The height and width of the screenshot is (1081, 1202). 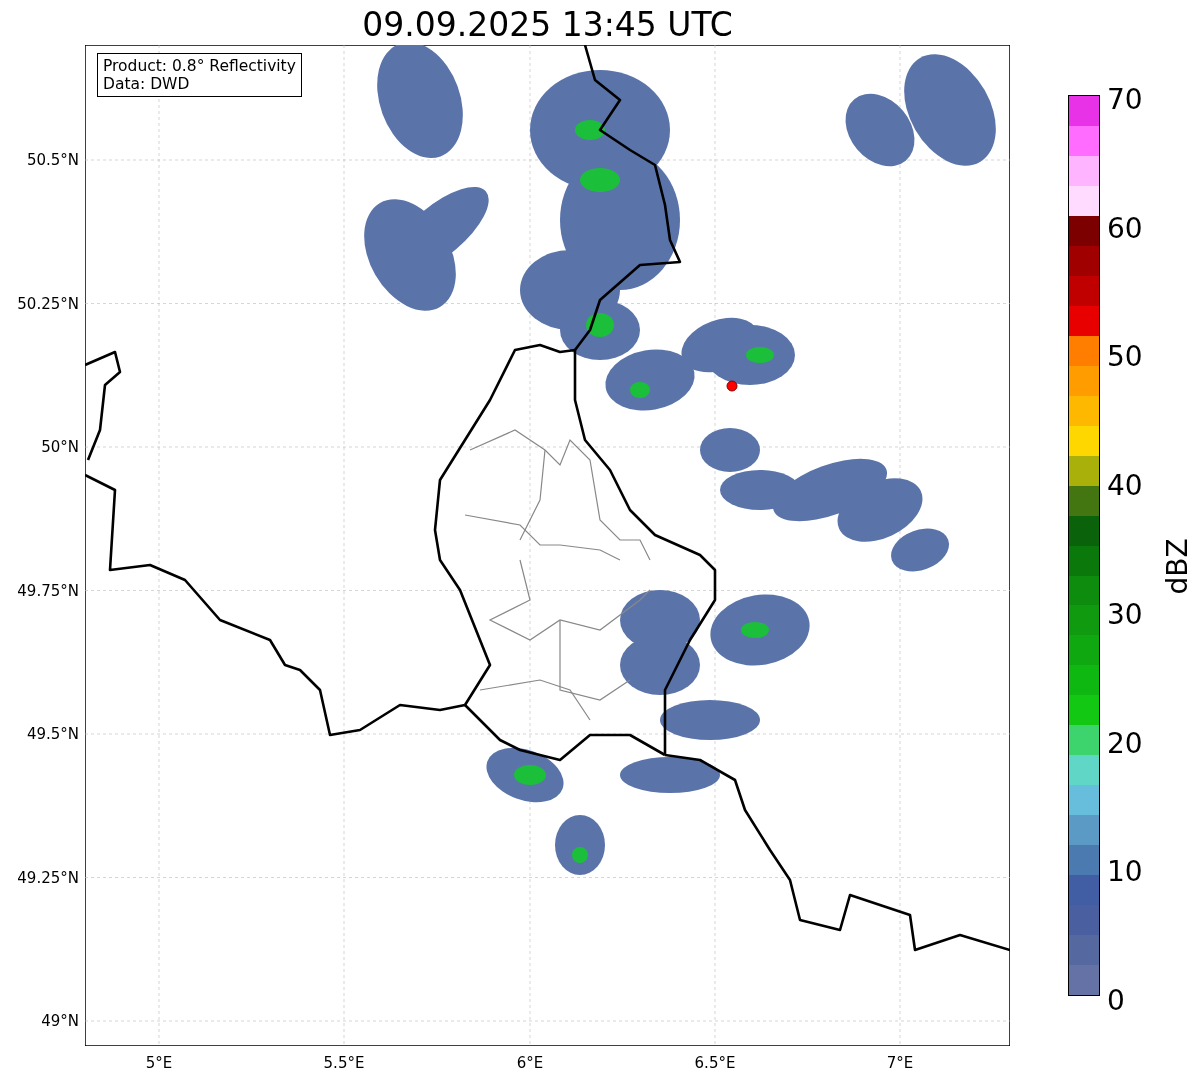 I want to click on latitude-label: 50.25°N, so click(x=48, y=303).